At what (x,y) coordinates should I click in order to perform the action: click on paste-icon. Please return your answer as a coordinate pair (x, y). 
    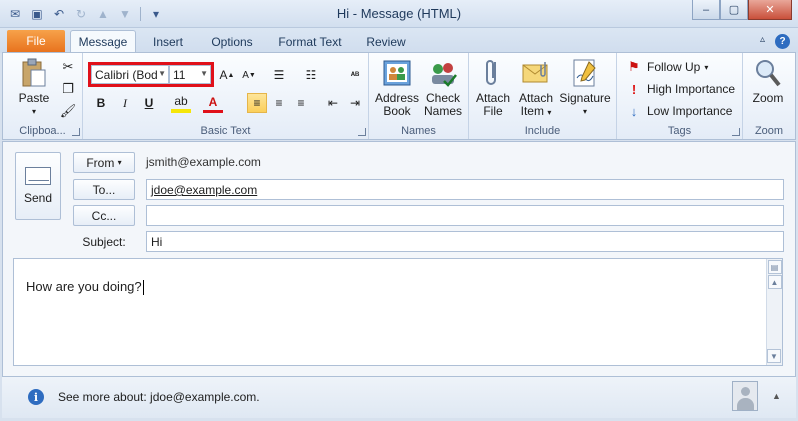
    Looking at the image, I should click on (34, 73).